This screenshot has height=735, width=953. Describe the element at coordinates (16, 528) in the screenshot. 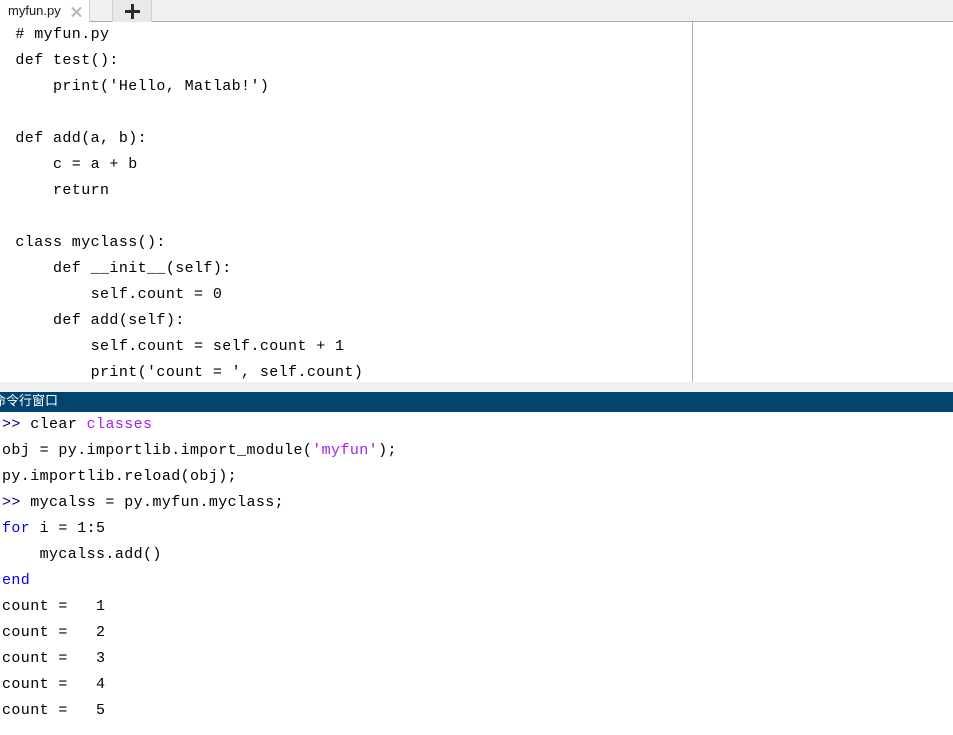

I see `command-token-keyword: for` at that location.